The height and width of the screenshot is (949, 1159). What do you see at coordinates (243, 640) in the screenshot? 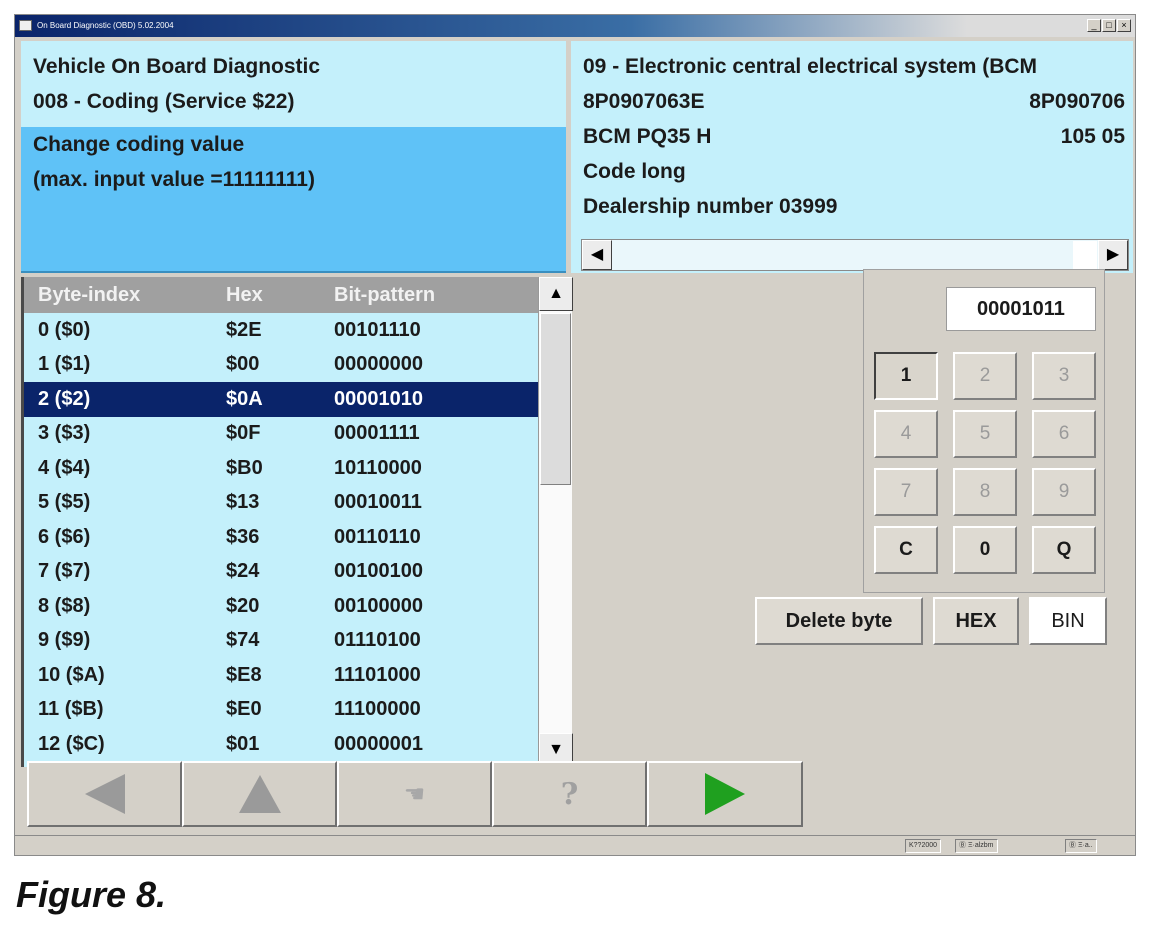
I see `hex-cell: $74` at bounding box center [243, 640].